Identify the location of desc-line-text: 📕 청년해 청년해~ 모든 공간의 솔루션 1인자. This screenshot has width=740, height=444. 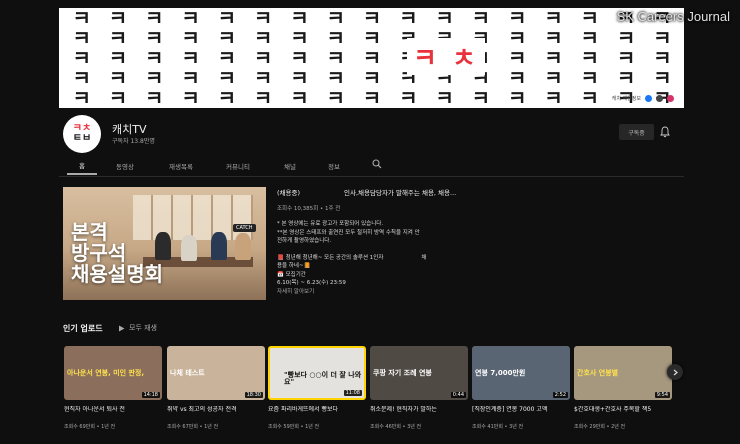
(330, 257).